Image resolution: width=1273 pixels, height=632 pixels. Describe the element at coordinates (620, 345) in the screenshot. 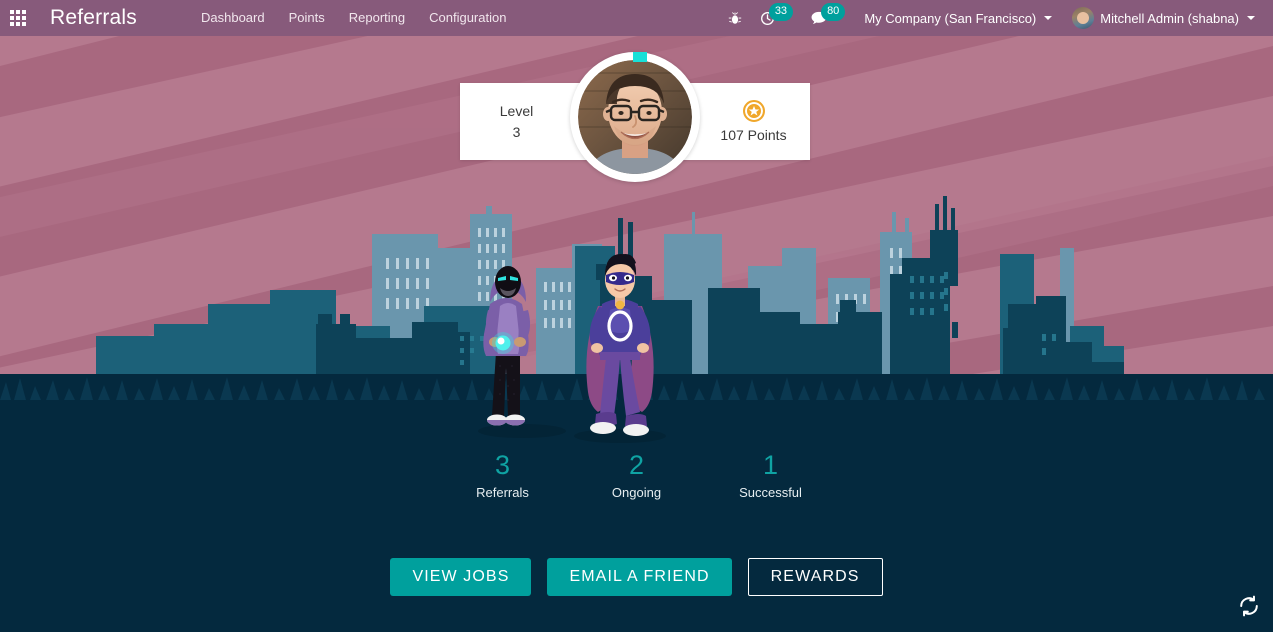

I see `superhero-character` at that location.